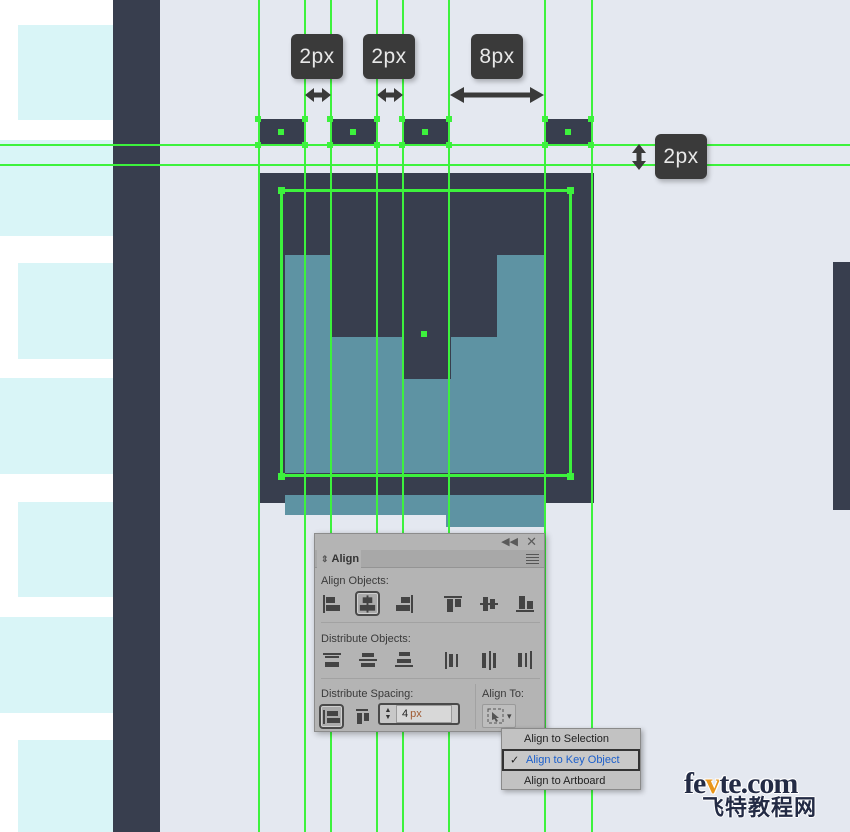 This screenshot has width=850, height=832. What do you see at coordinates (281, 476) in the screenshot?
I see `selection-anchor-bl` at bounding box center [281, 476].